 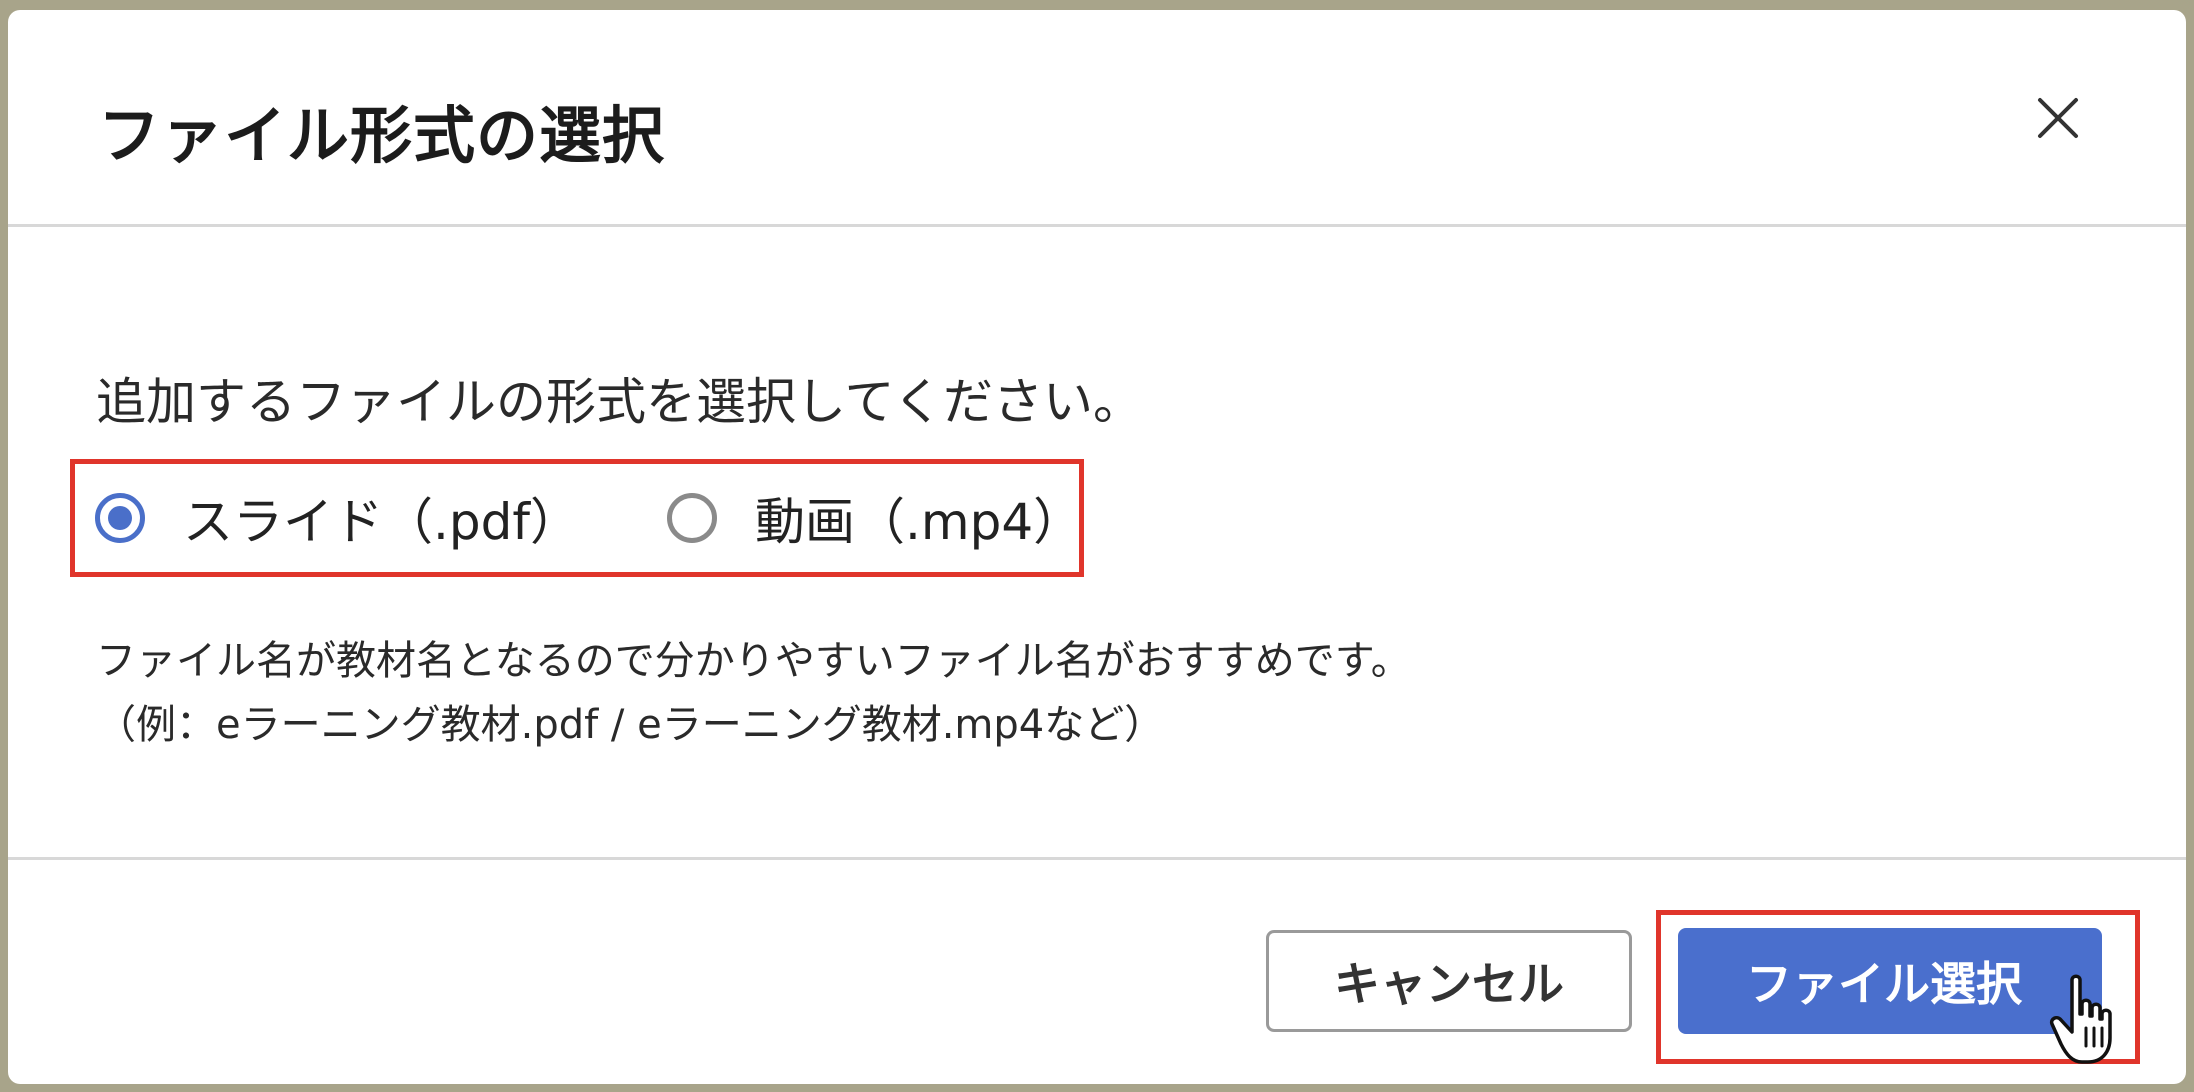 I want to click on instruction-text: 追加するファイルの形式を選択してください。, so click(x=619, y=402).